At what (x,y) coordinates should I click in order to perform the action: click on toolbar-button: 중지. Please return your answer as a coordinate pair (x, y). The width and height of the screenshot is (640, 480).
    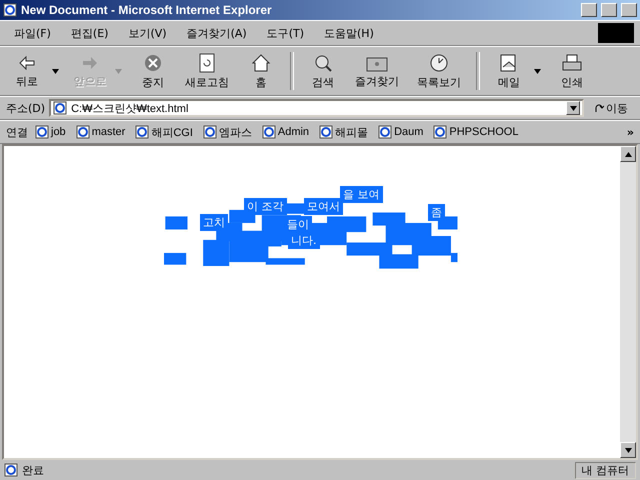
    Looking at the image, I should click on (153, 71).